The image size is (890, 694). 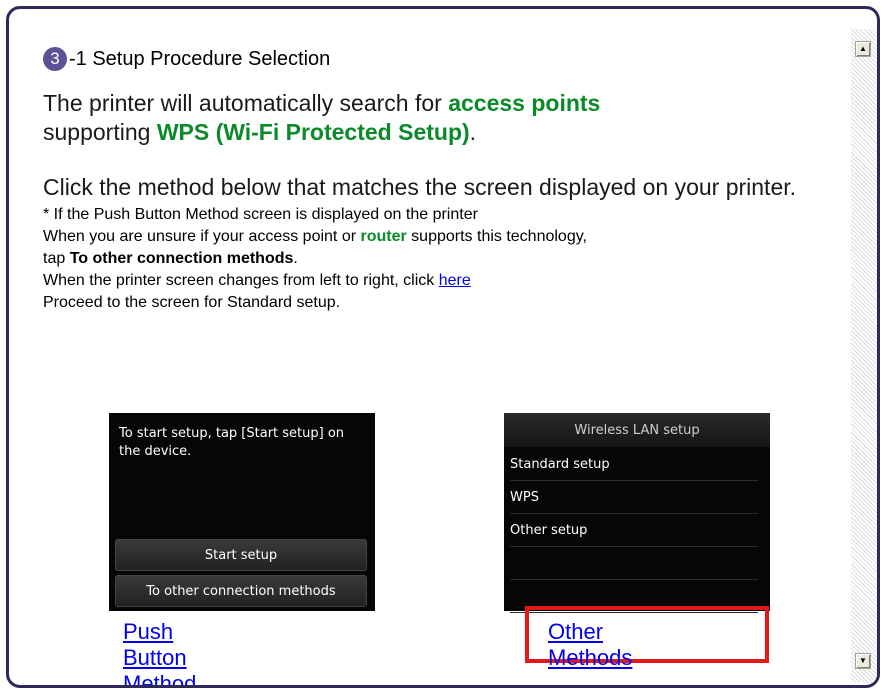 What do you see at coordinates (455, 280) in the screenshot?
I see `here-link: here` at bounding box center [455, 280].